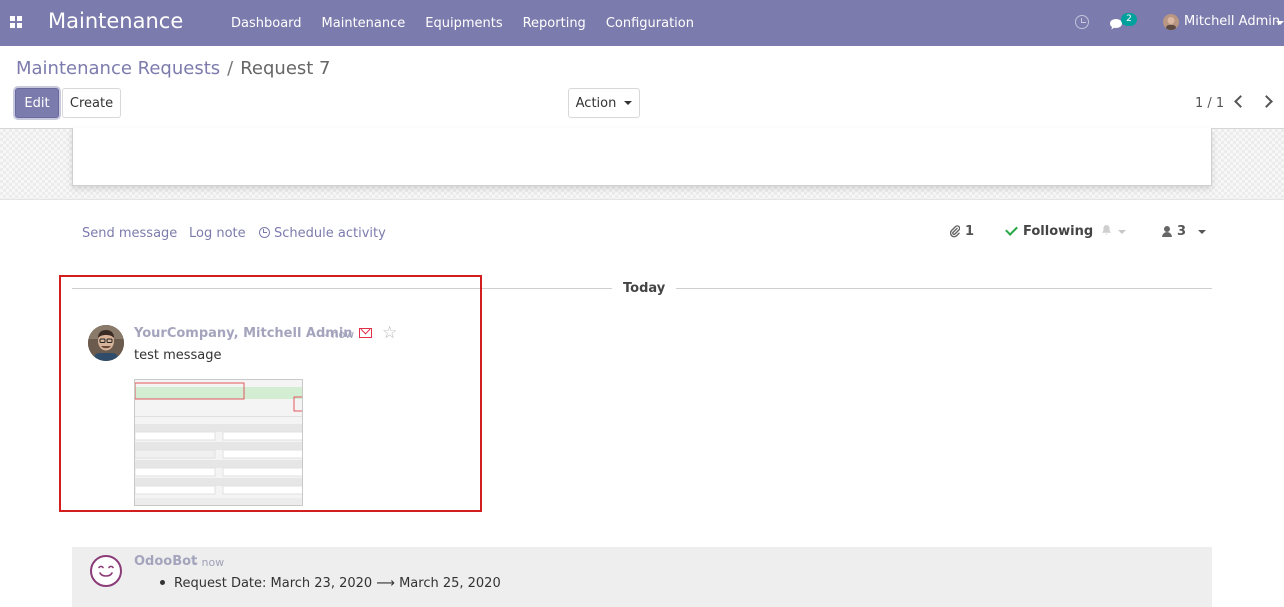 Image resolution: width=1284 pixels, height=607 pixels. Describe the element at coordinates (16, 22) in the screenshot. I see `apps-grid-icon` at that location.